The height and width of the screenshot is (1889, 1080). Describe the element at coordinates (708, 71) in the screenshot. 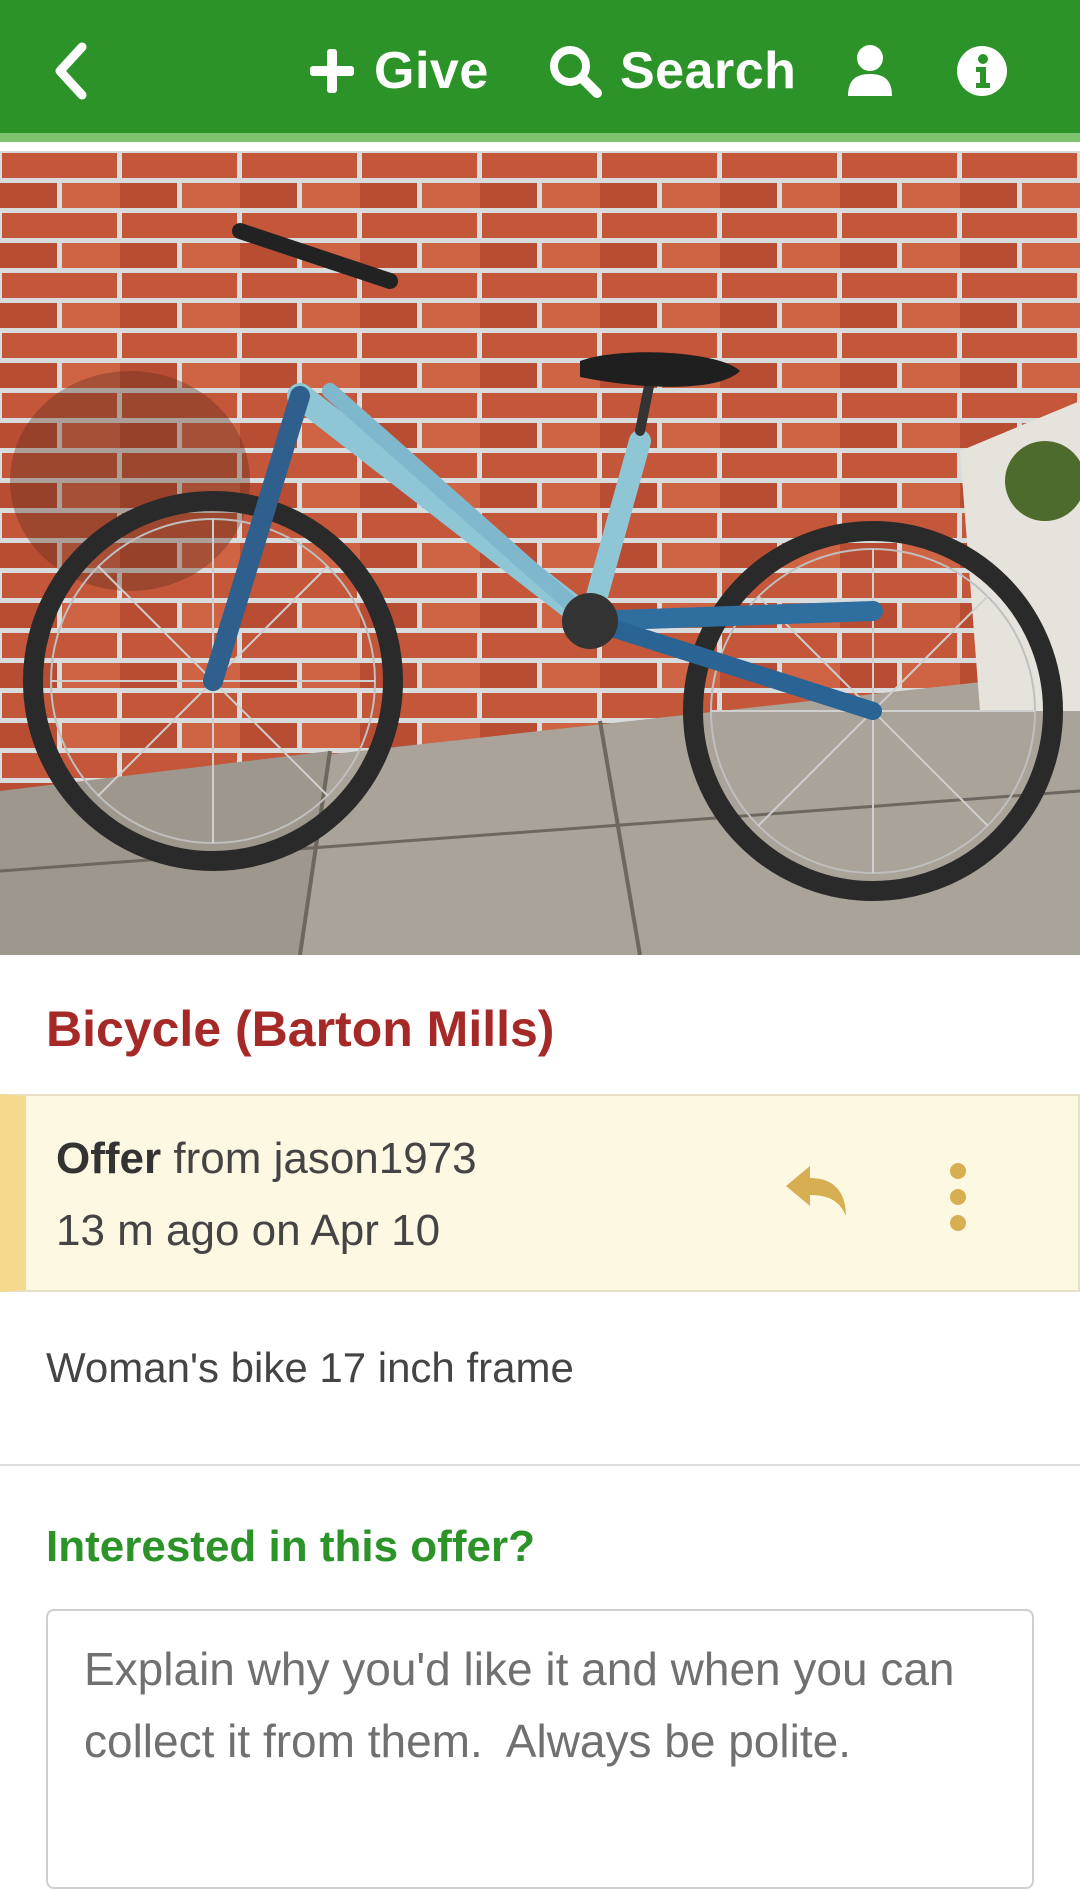

I see `search-label: Search` at that location.